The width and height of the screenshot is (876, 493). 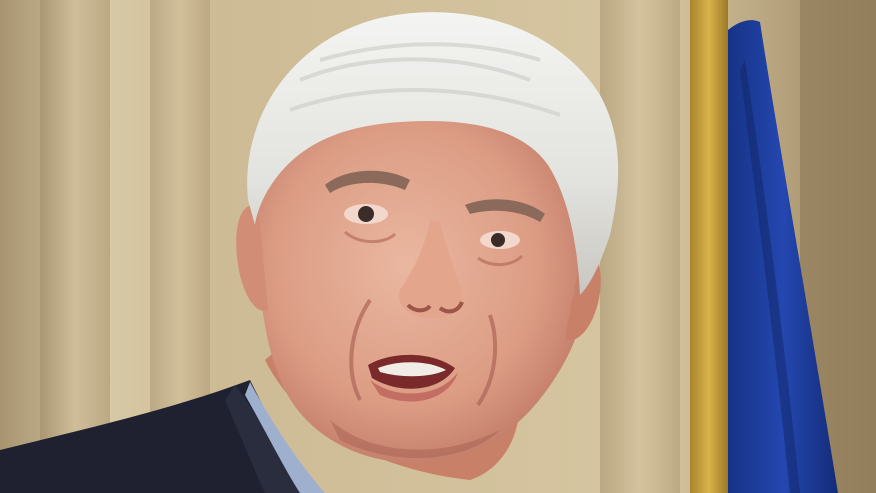 What do you see at coordinates (75, 246) in the screenshot?
I see `background-pillar-left` at bounding box center [75, 246].